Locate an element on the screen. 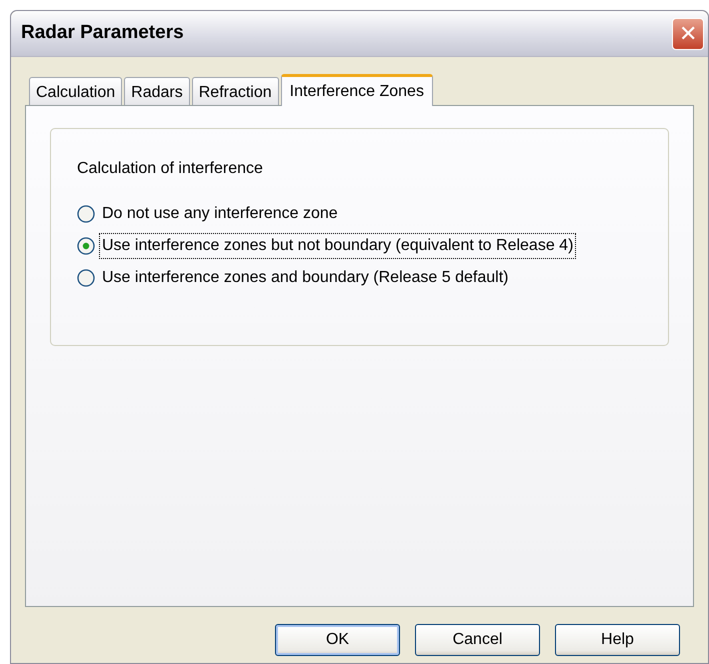 This screenshot has width=709, height=664. tab: Calculation is located at coordinates (75, 91).